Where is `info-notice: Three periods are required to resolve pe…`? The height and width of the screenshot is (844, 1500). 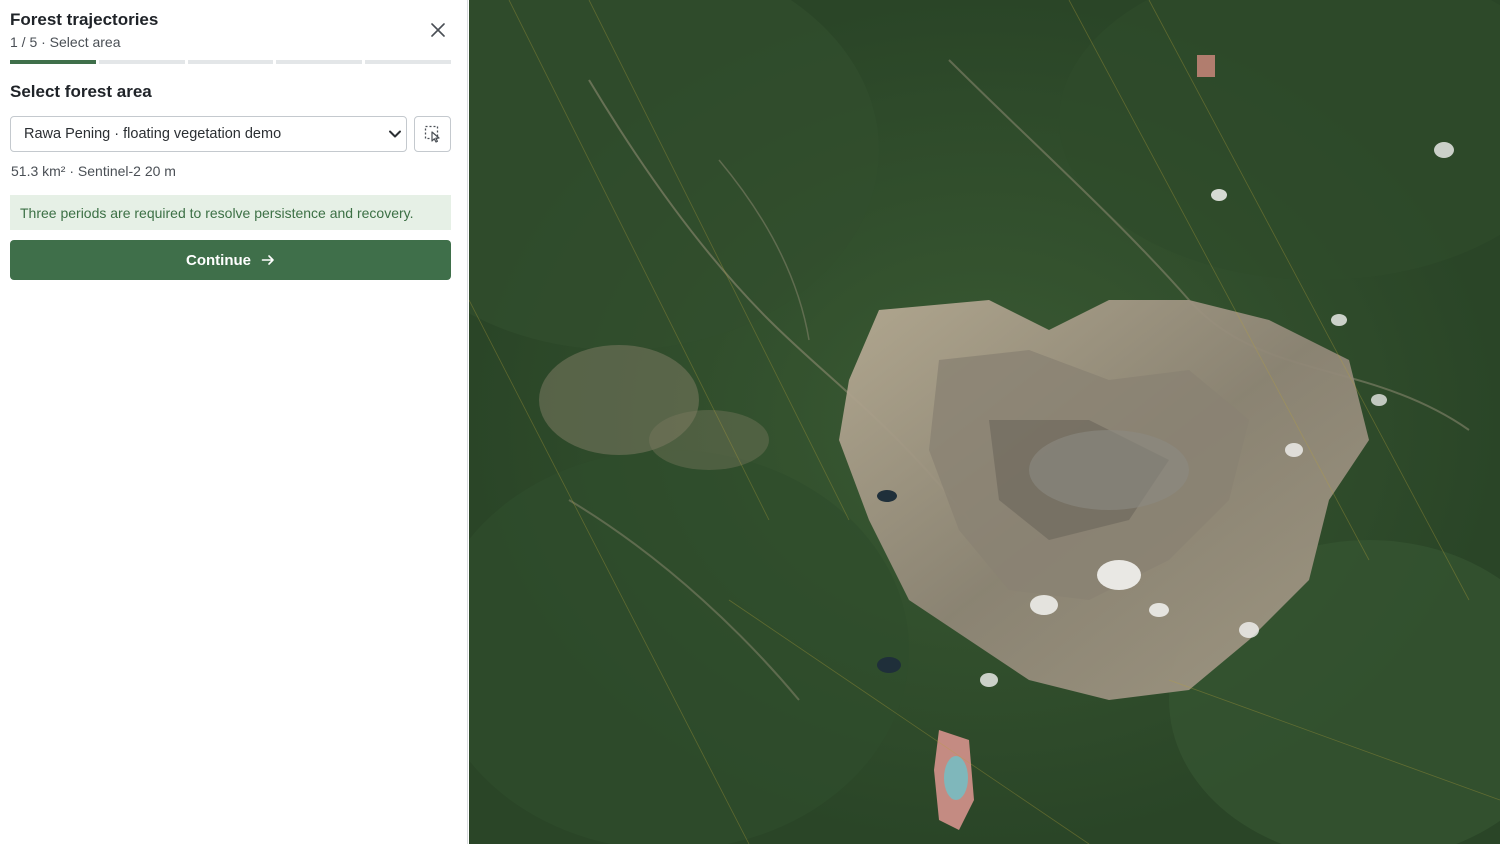 info-notice: Three periods are required to resolve pe… is located at coordinates (230, 212).